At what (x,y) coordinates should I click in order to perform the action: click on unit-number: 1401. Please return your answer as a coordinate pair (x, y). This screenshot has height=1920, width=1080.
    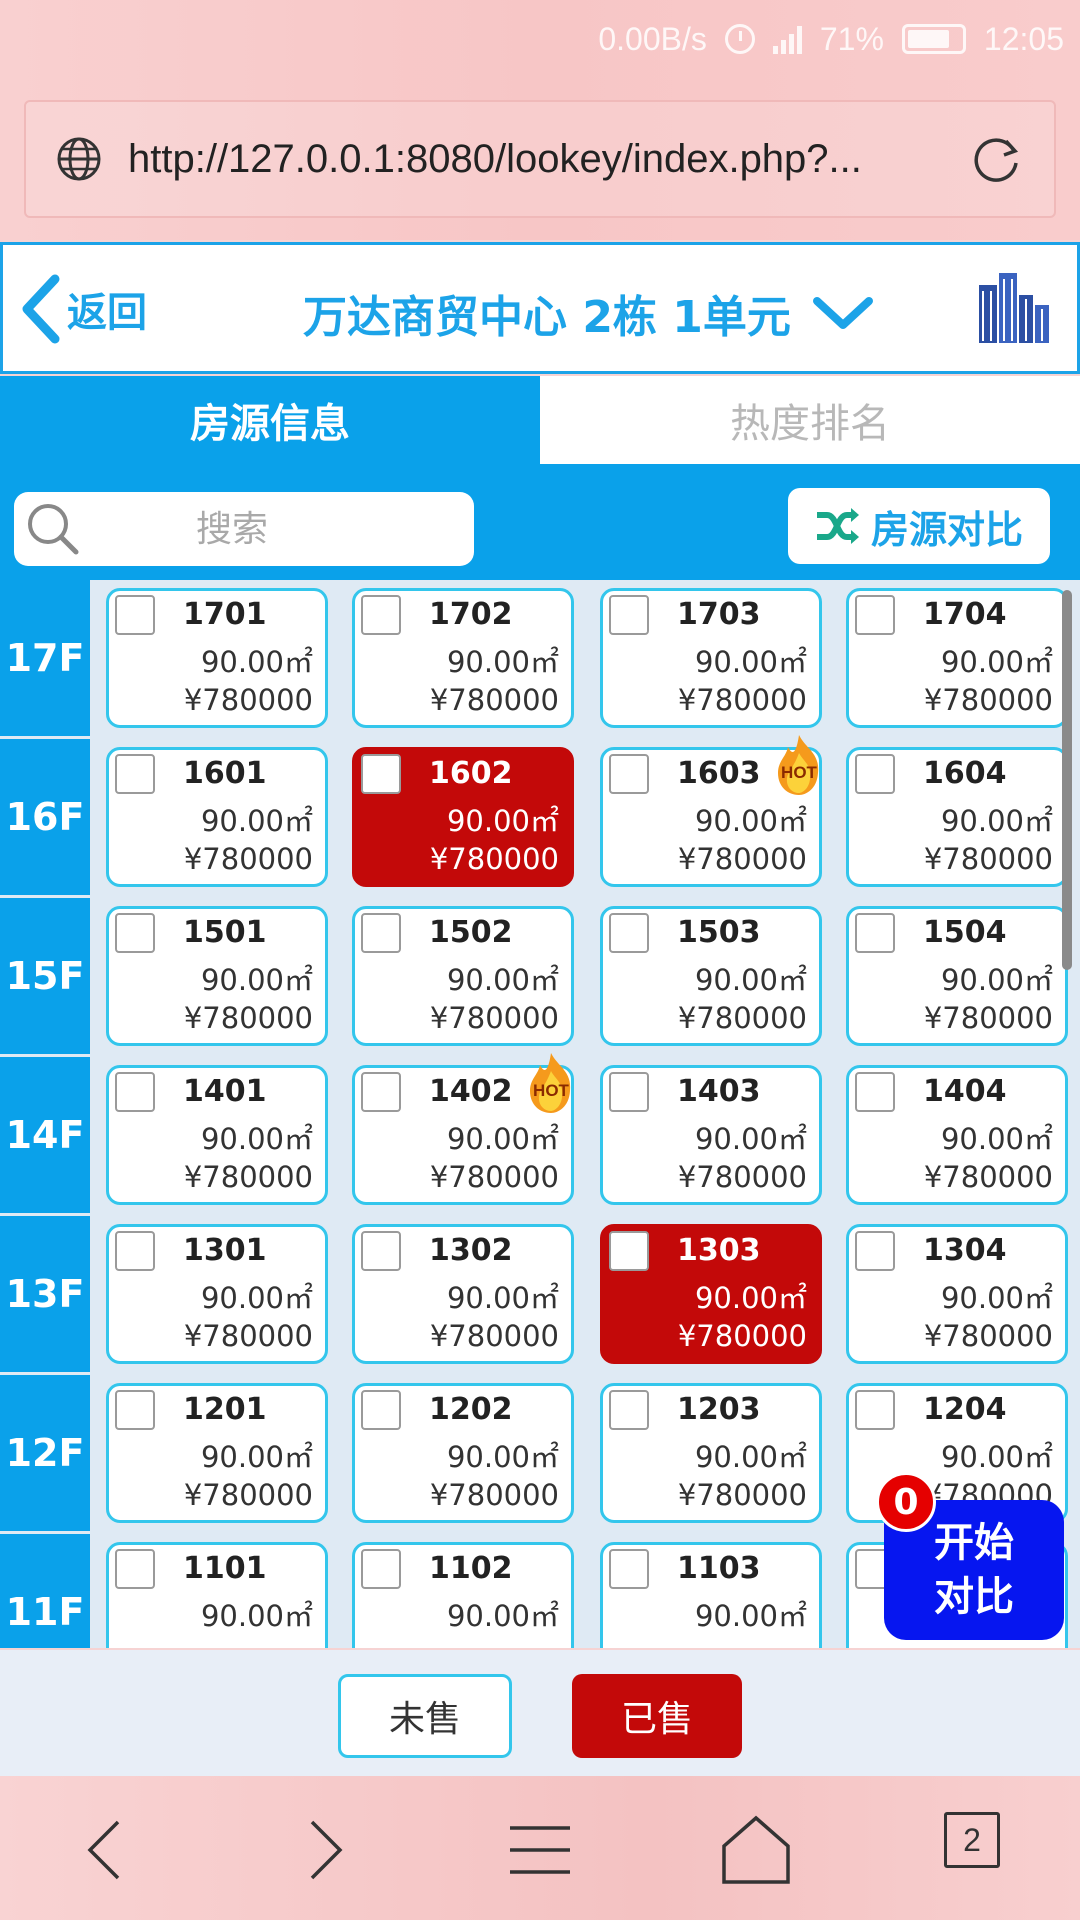
    Looking at the image, I should click on (225, 1091).